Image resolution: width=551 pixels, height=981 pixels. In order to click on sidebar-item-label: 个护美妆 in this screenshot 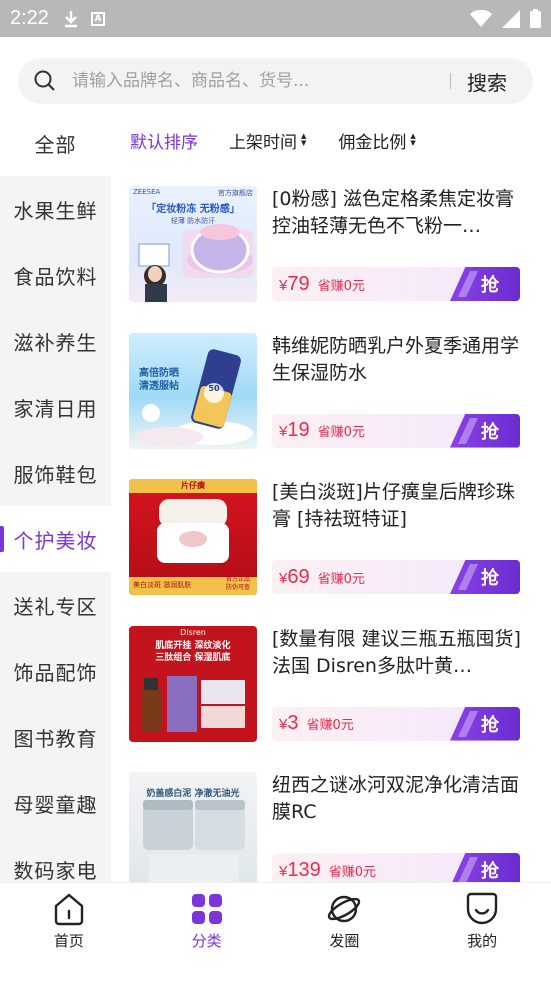, I will do `click(55, 540)`.